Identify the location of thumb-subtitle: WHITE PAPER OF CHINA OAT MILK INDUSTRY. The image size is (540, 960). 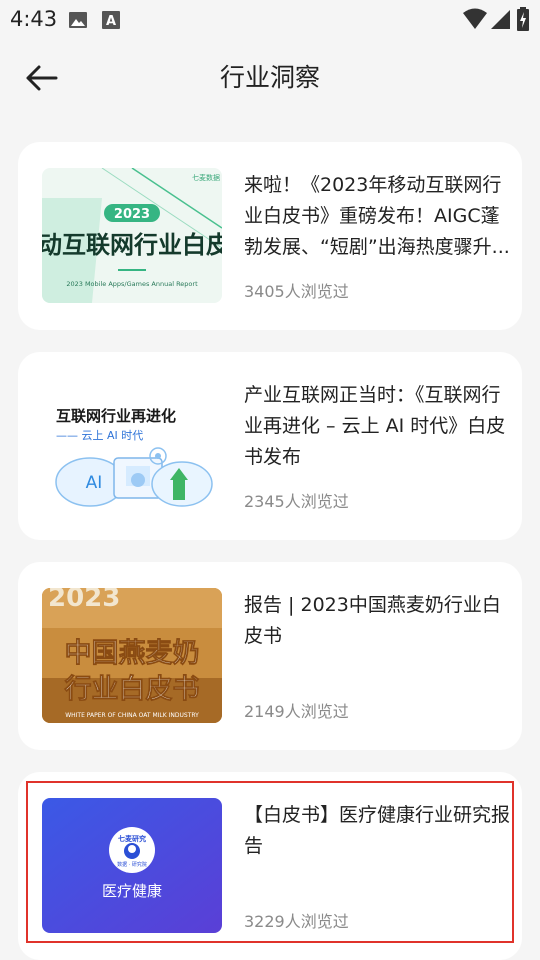
(132, 715).